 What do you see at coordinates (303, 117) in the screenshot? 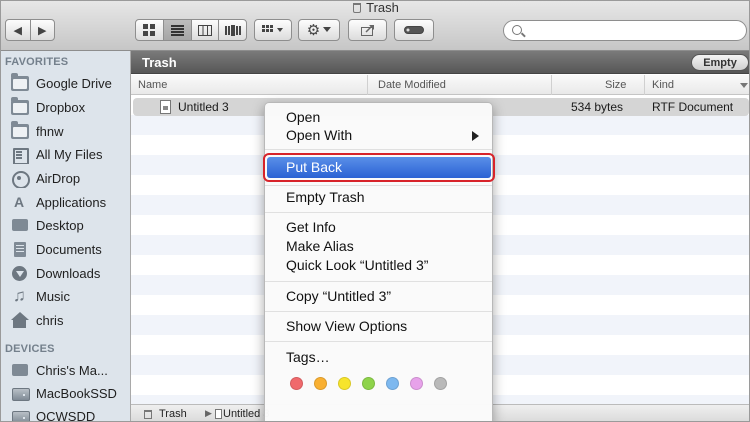
I see `menu-item-open: Open` at bounding box center [303, 117].